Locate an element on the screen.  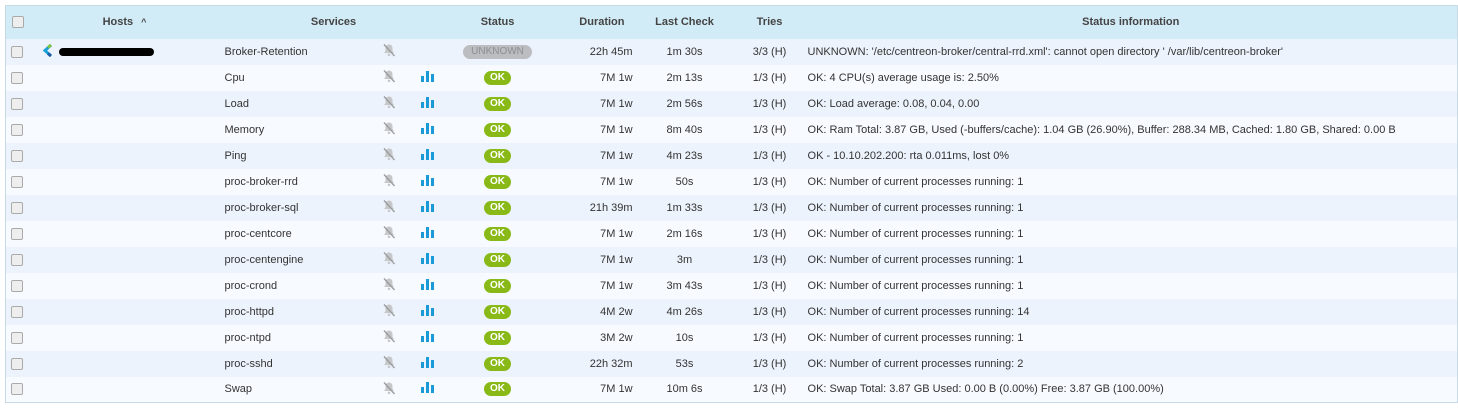
column-status-information: Status information is located at coordinates (1131, 22).